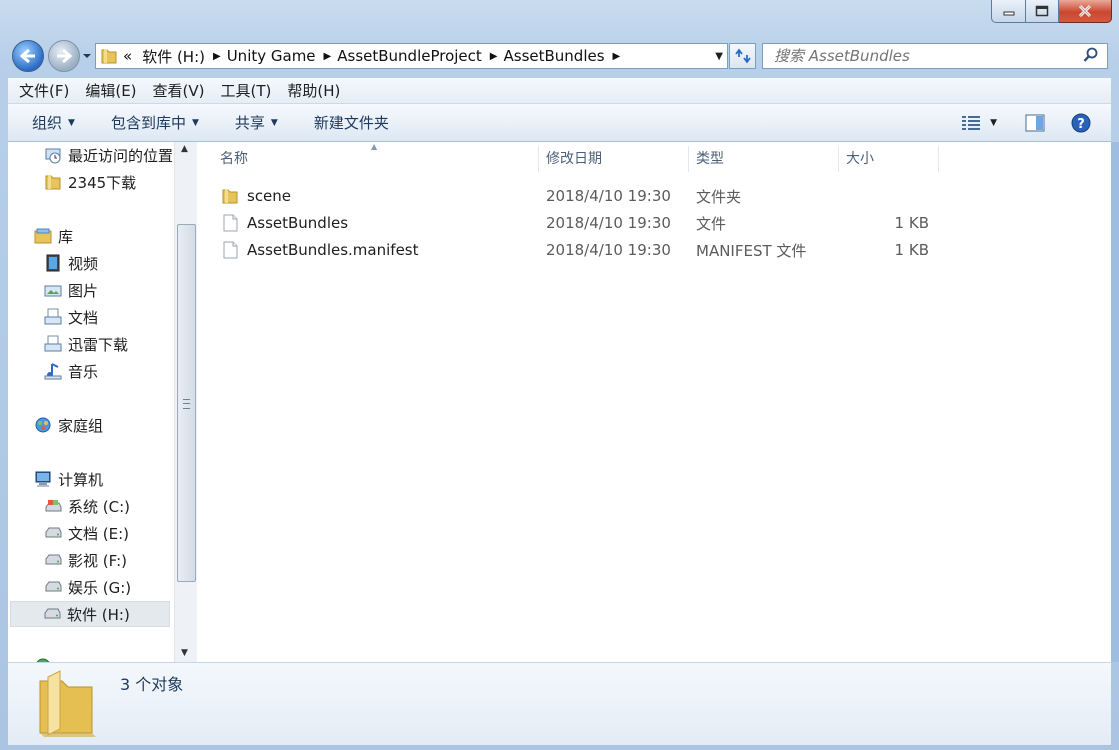 The image size is (1119, 750). Describe the element at coordinates (102, 182) in the screenshot. I see `nav-label: 2345下载` at that location.